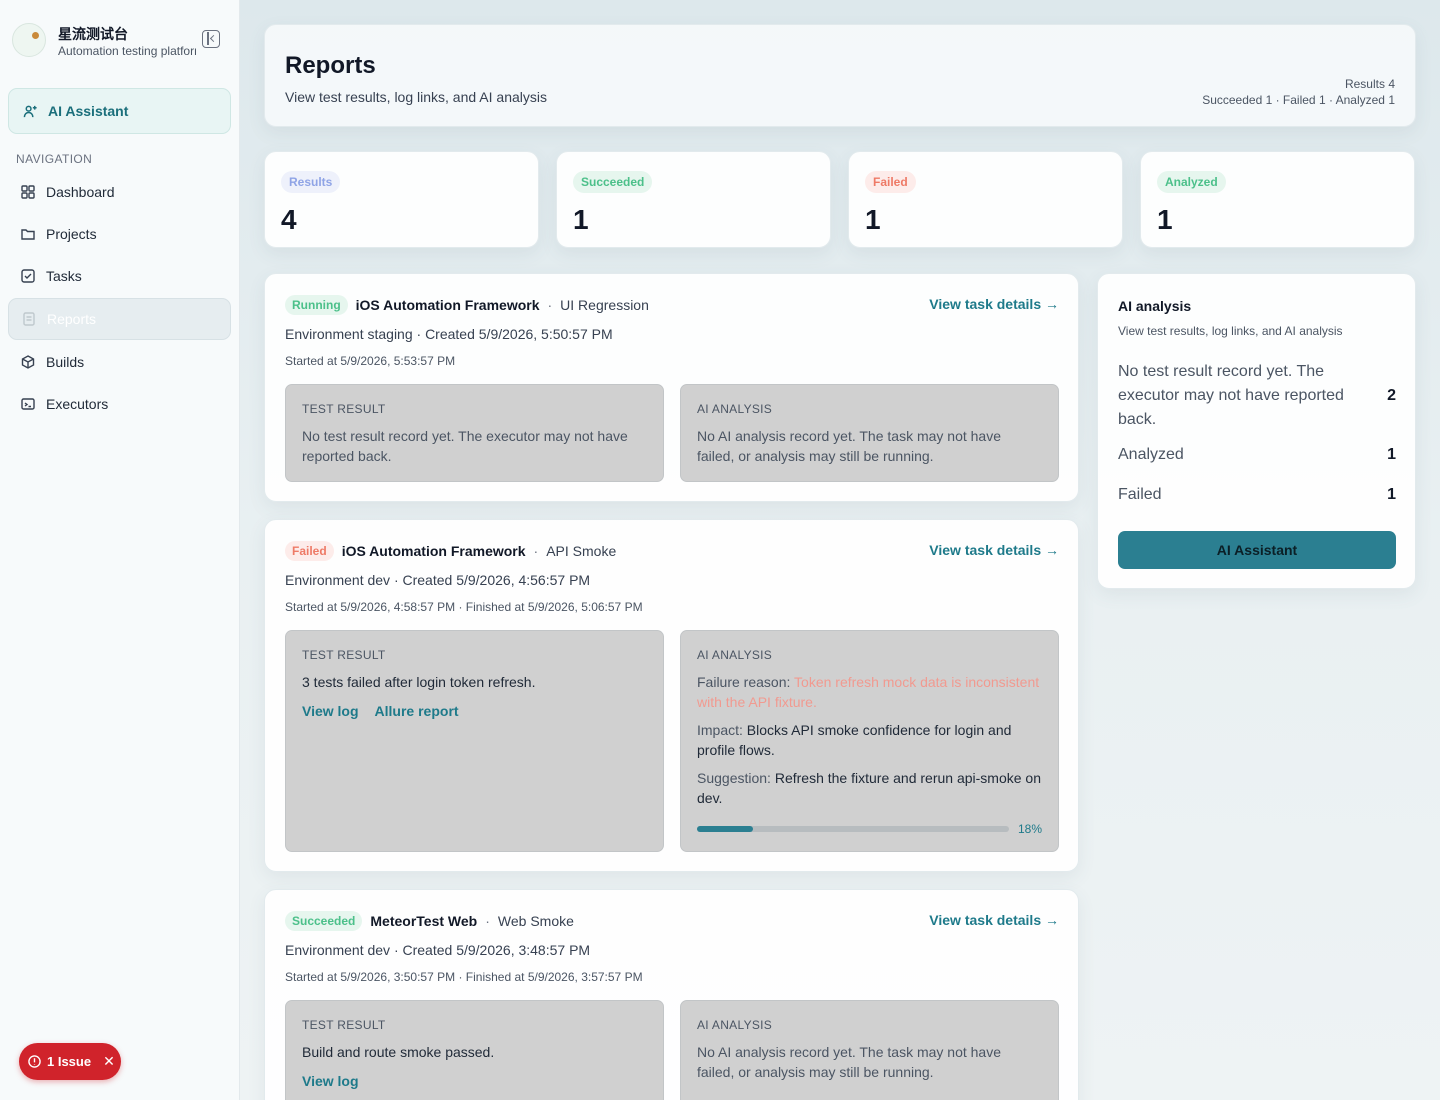  Describe the element at coordinates (80, 192) in the screenshot. I see `sidebar-item-label: Dashboard` at that location.